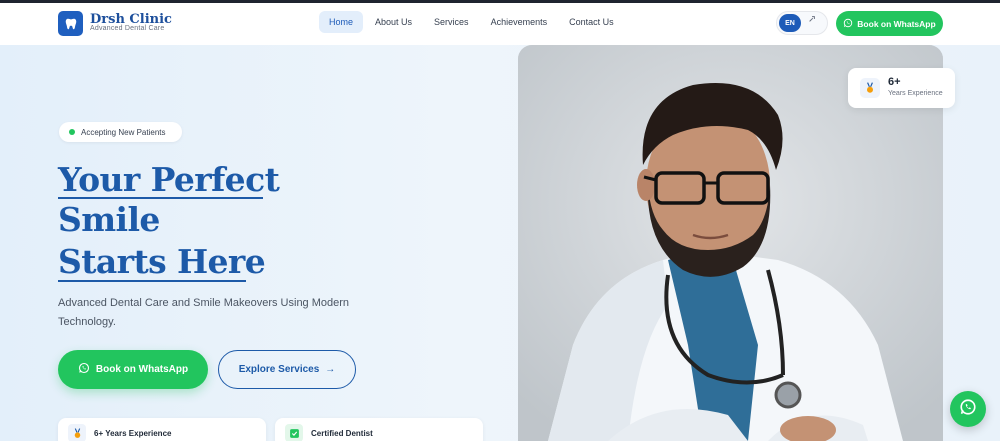 This screenshot has height=441, width=1000. Describe the element at coordinates (894, 82) in the screenshot. I see `experience-value: 6+` at that location.